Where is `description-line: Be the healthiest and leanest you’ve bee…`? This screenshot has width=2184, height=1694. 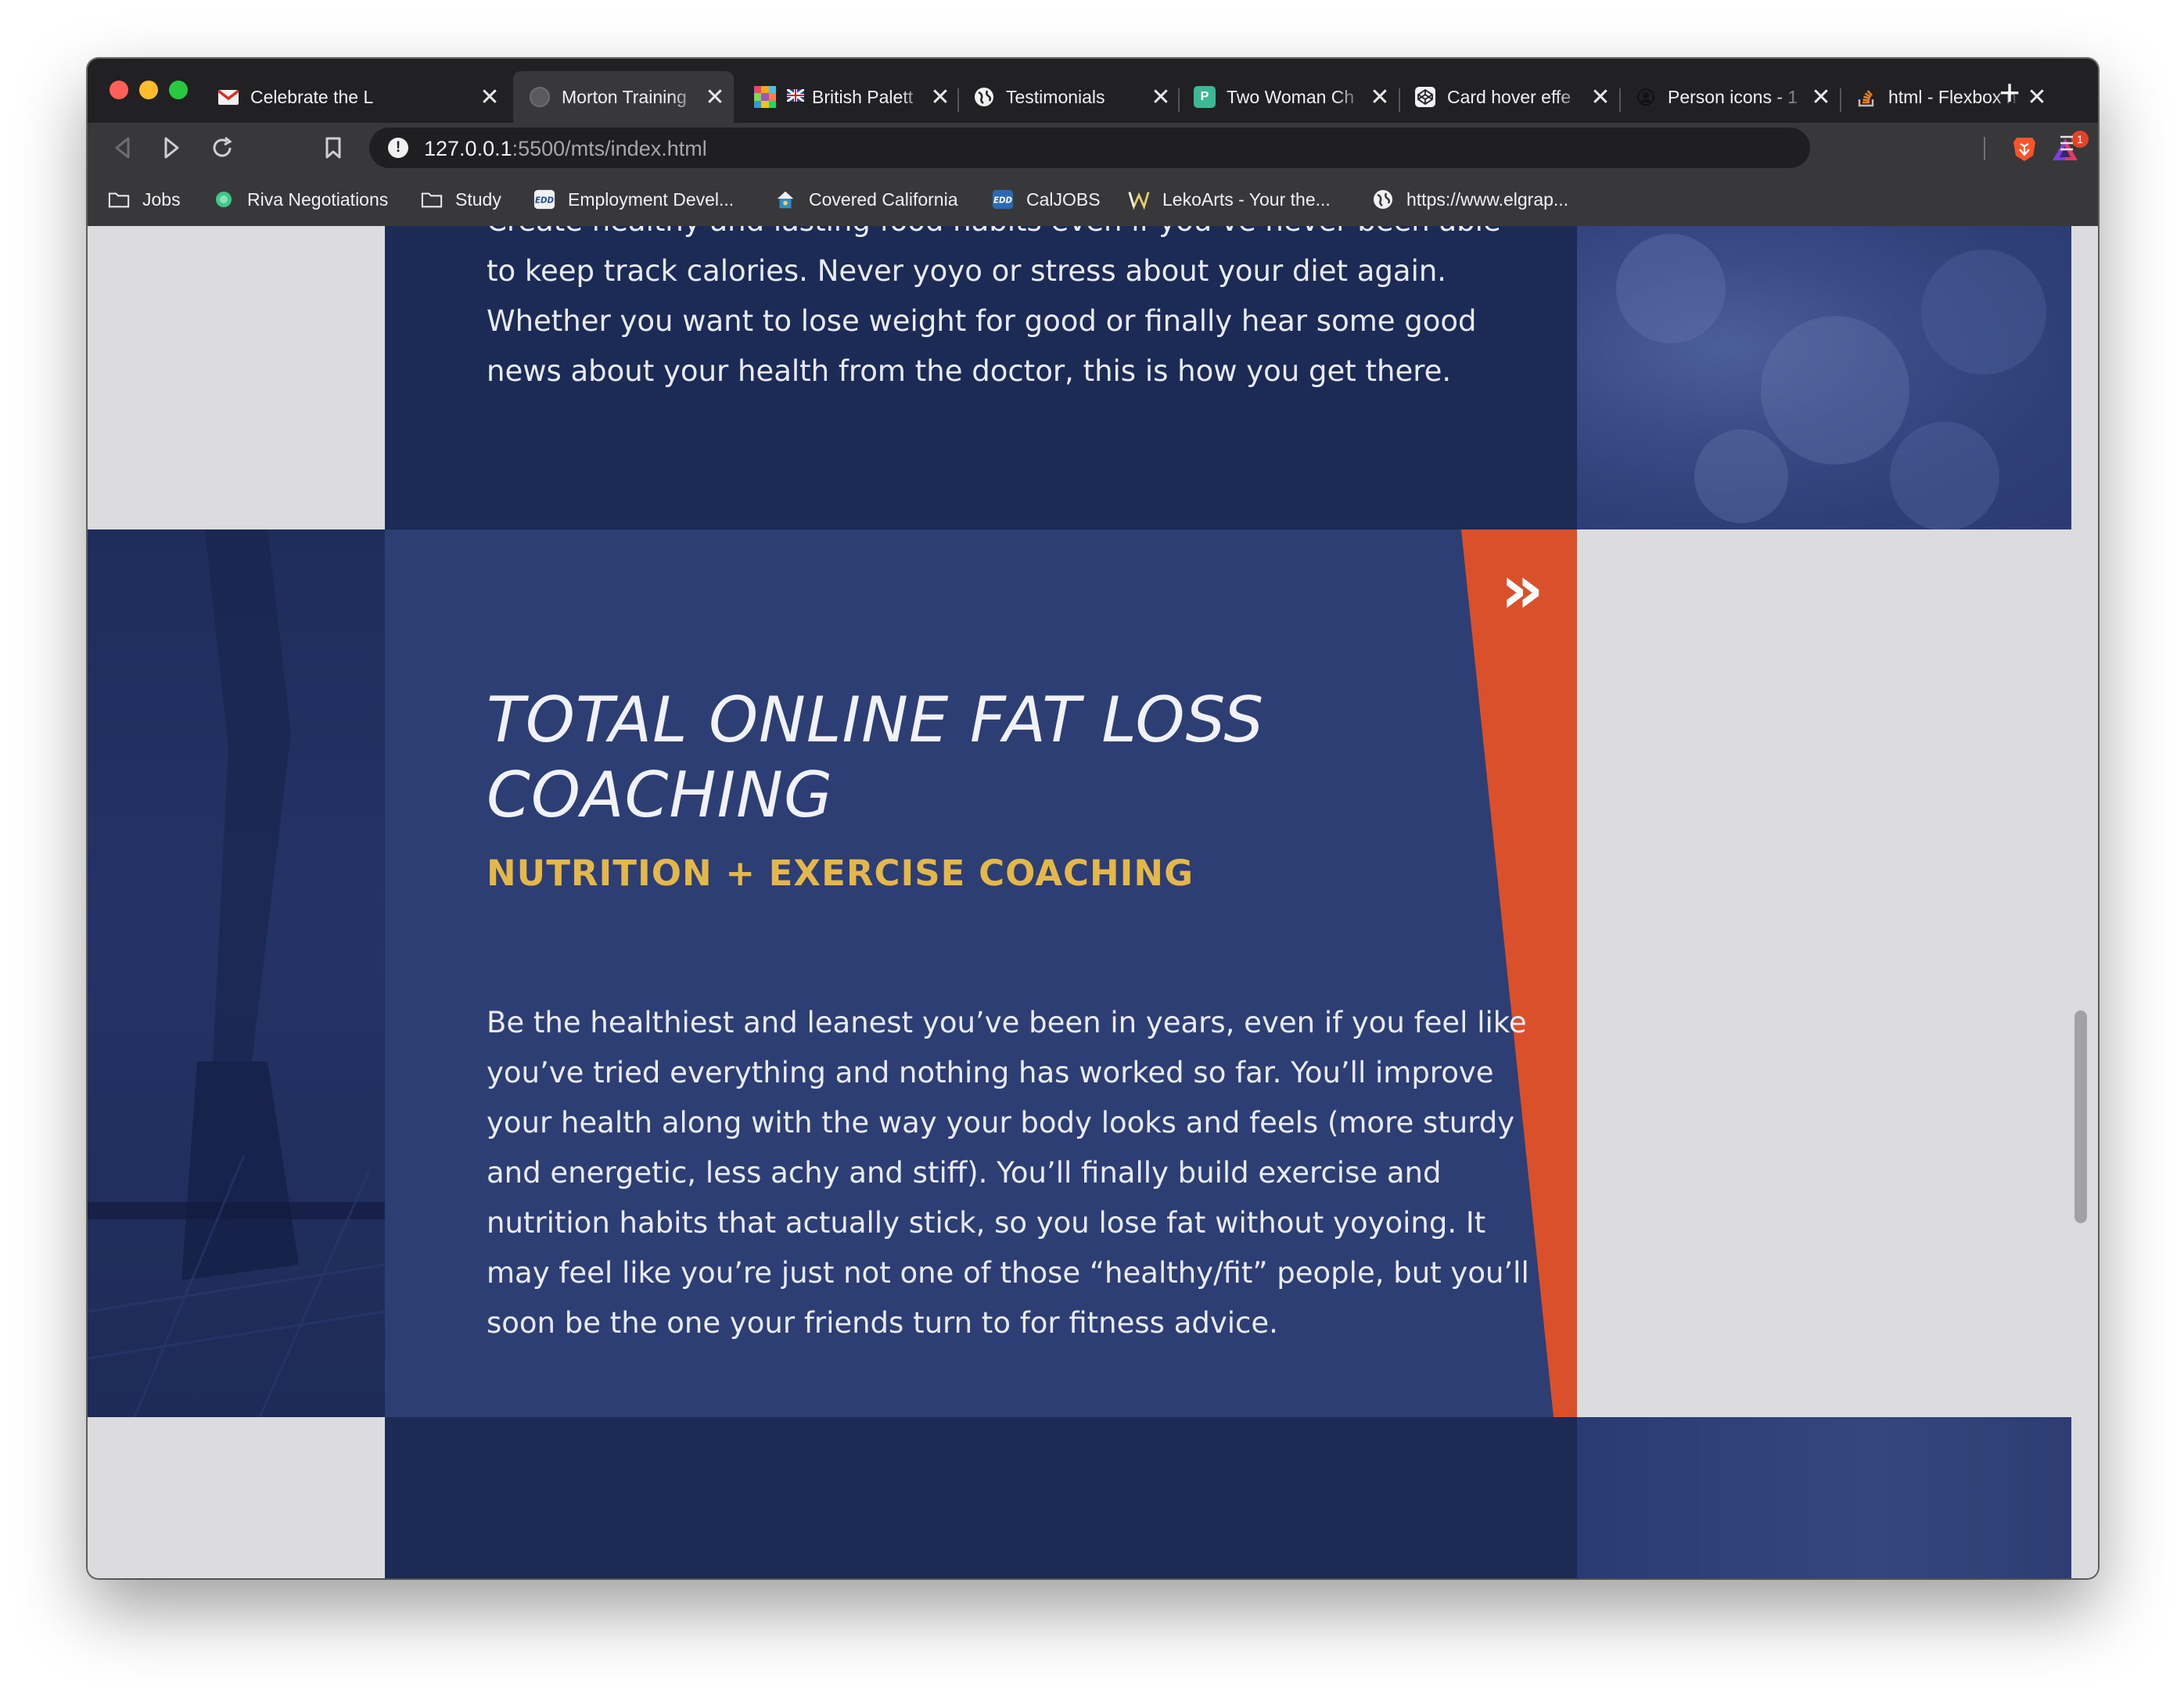
description-line: Be the healthiest and leanest you’ve bee… is located at coordinates (1007, 1022).